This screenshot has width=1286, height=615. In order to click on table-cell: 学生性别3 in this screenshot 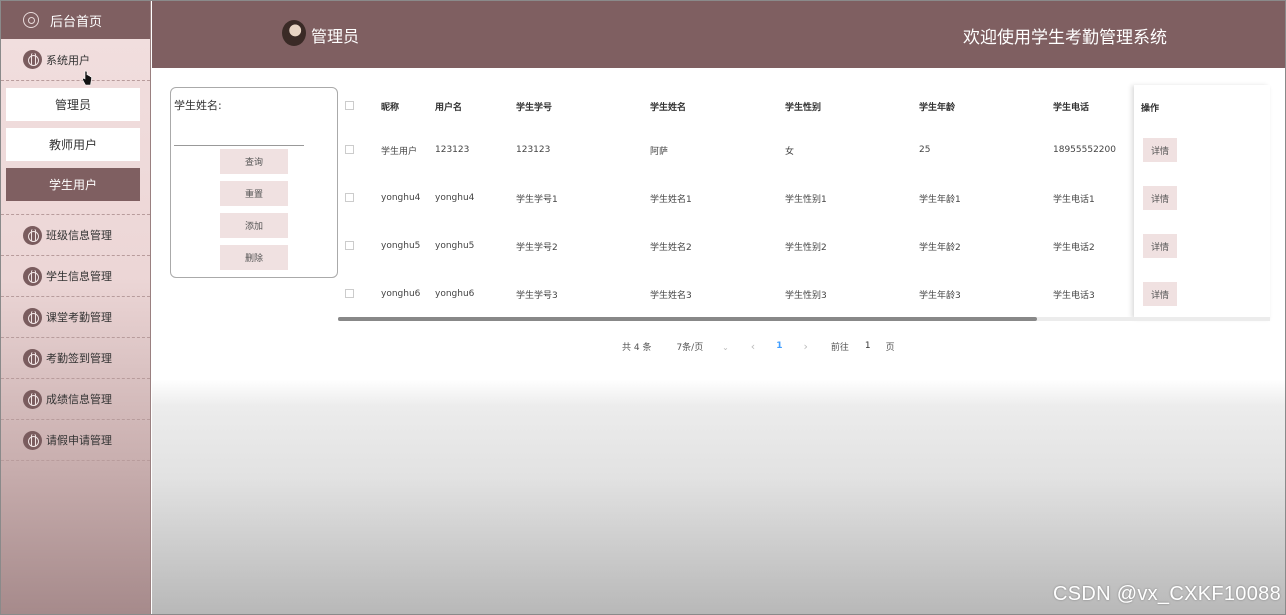, I will do `click(806, 295)`.